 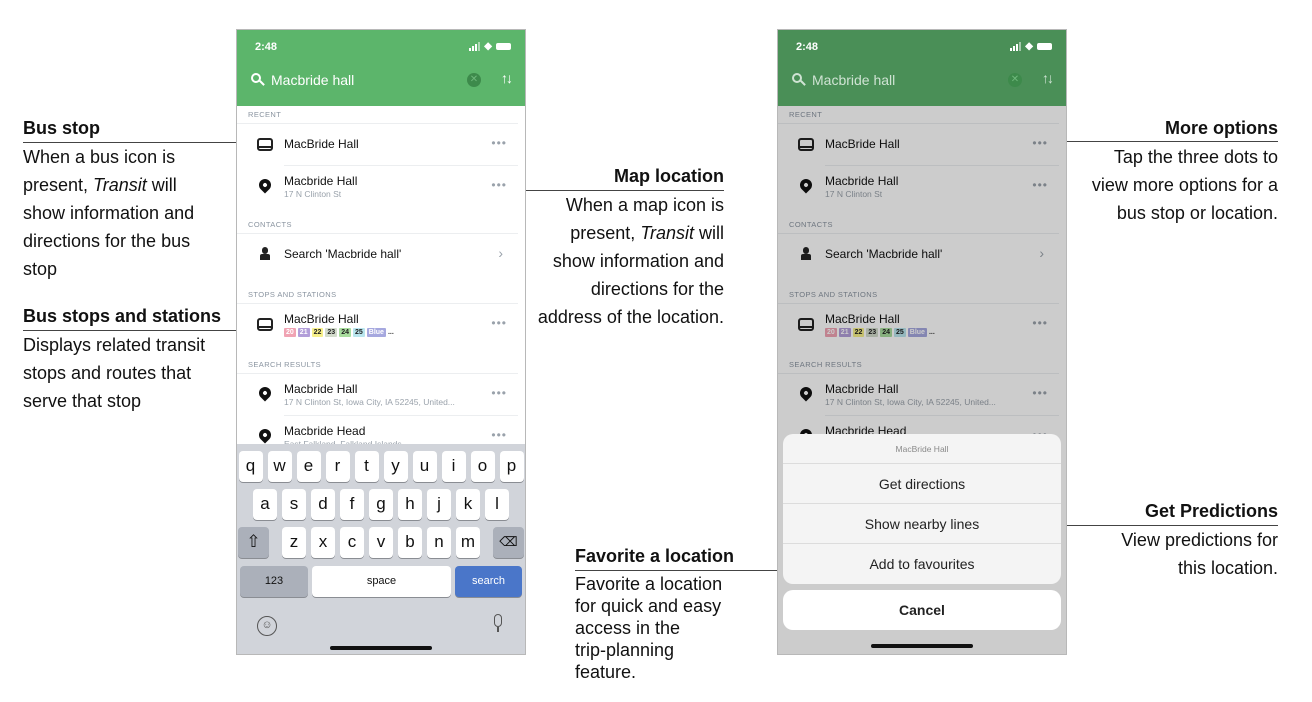 What do you see at coordinates (82, 401) in the screenshot?
I see `text: serve that stop` at bounding box center [82, 401].